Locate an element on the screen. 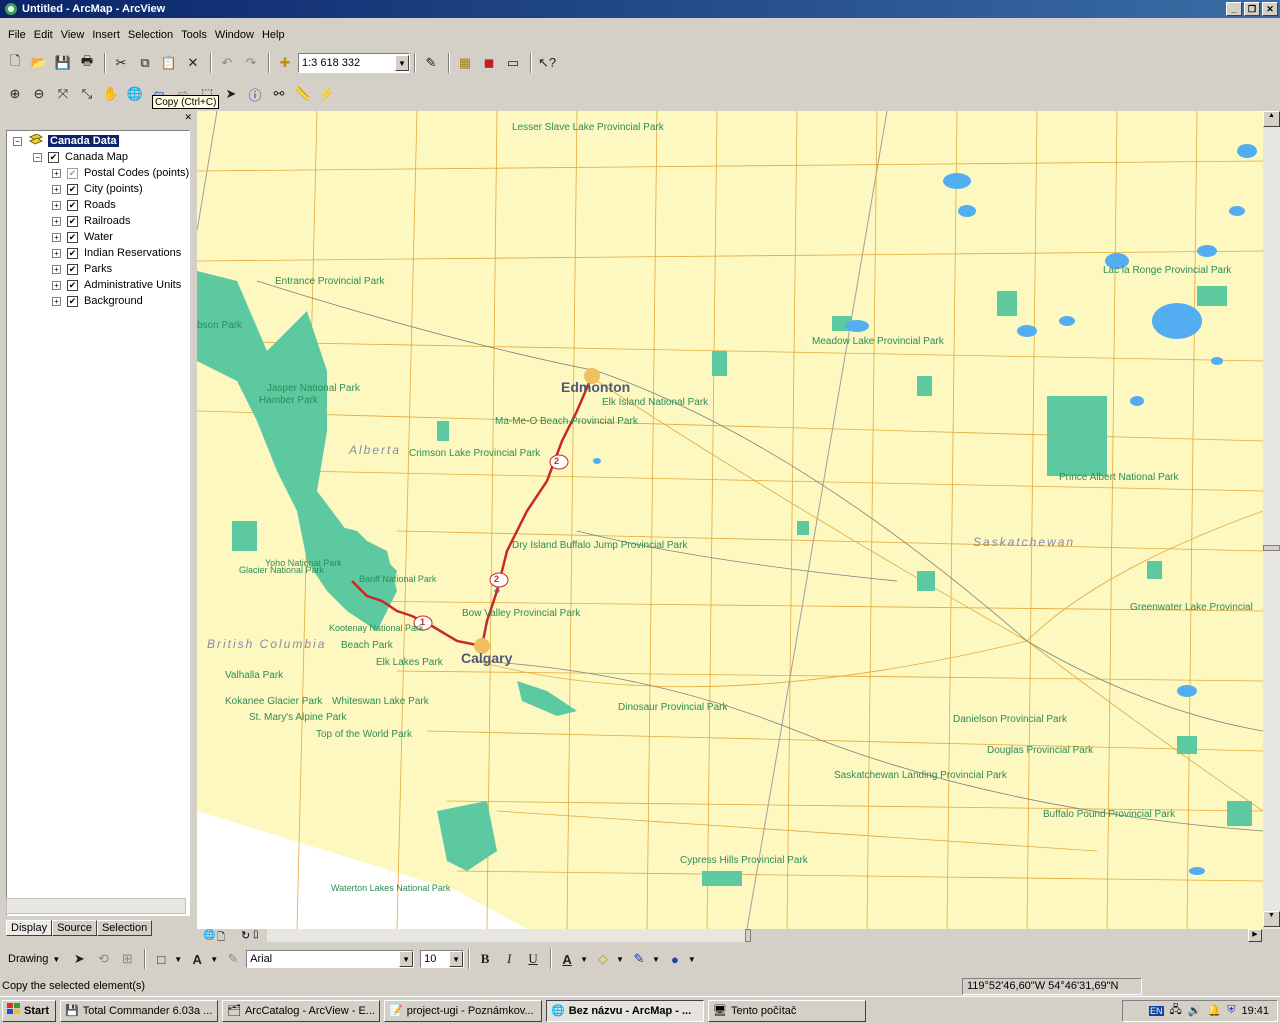 Image resolution: width=1280 pixels, height=1024 pixels. checkbox-partial-icon: ✔ is located at coordinates (72, 173).